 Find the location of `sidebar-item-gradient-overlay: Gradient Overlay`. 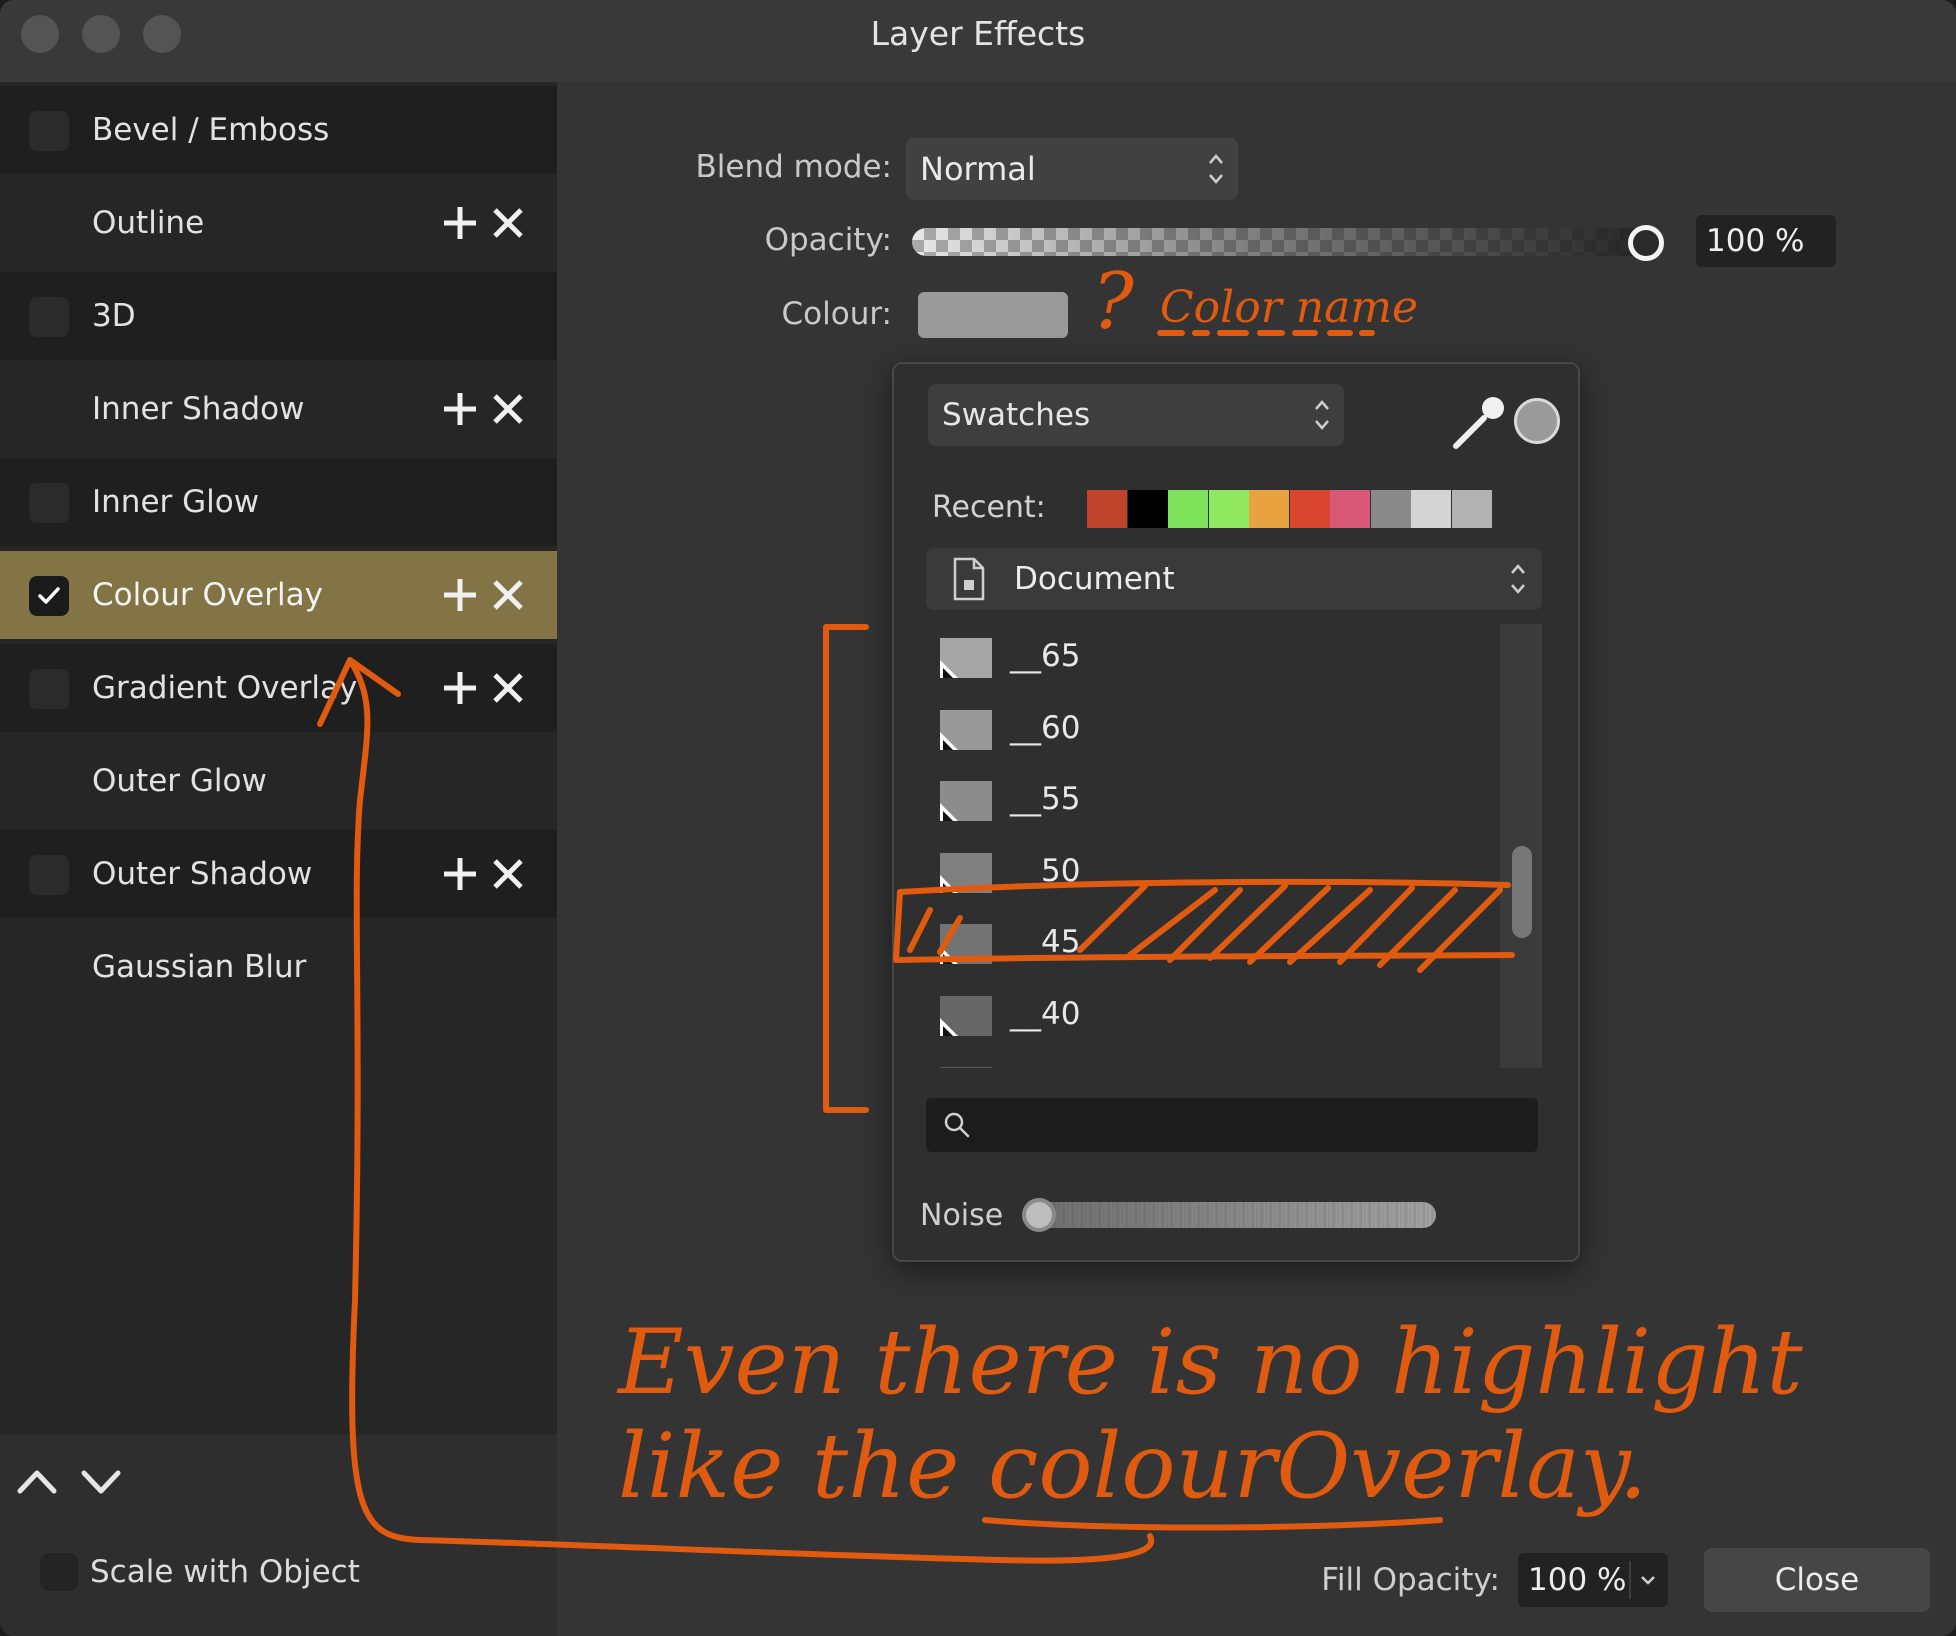

sidebar-item-gradient-overlay: Gradient Overlay is located at coordinates (278, 688).